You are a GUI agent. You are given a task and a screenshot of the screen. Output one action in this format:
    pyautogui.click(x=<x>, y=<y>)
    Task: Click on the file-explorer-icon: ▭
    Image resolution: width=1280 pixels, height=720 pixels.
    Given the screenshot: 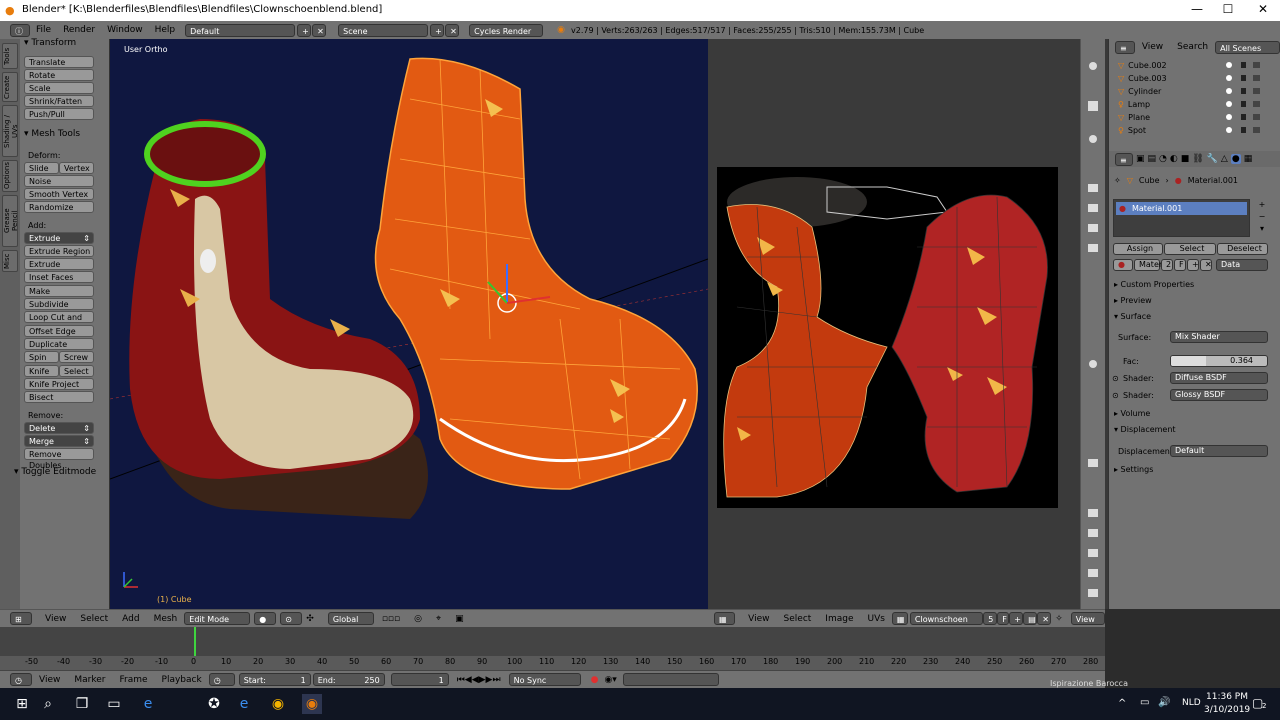 What is the action you would take?
    pyautogui.click(x=114, y=704)
    